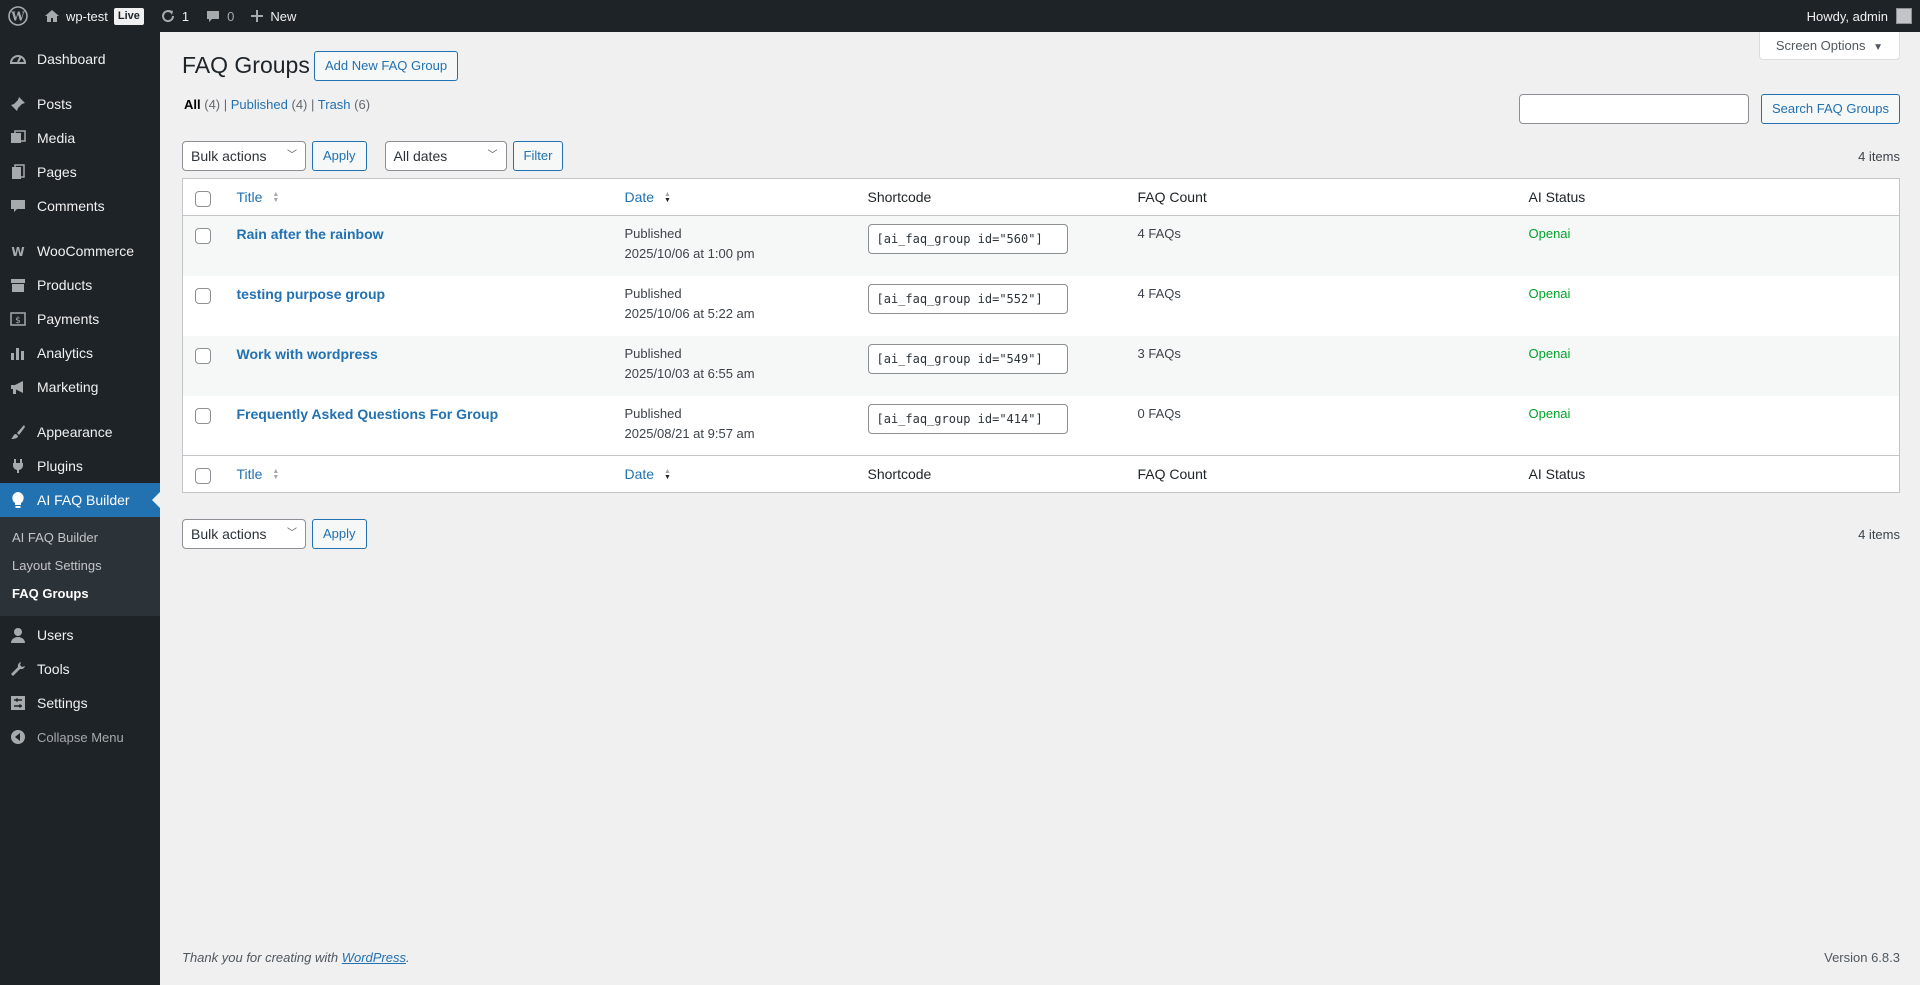  Describe the element at coordinates (420, 474) in the screenshot. I see `column-title-footer: Title ▲ ▼` at that location.